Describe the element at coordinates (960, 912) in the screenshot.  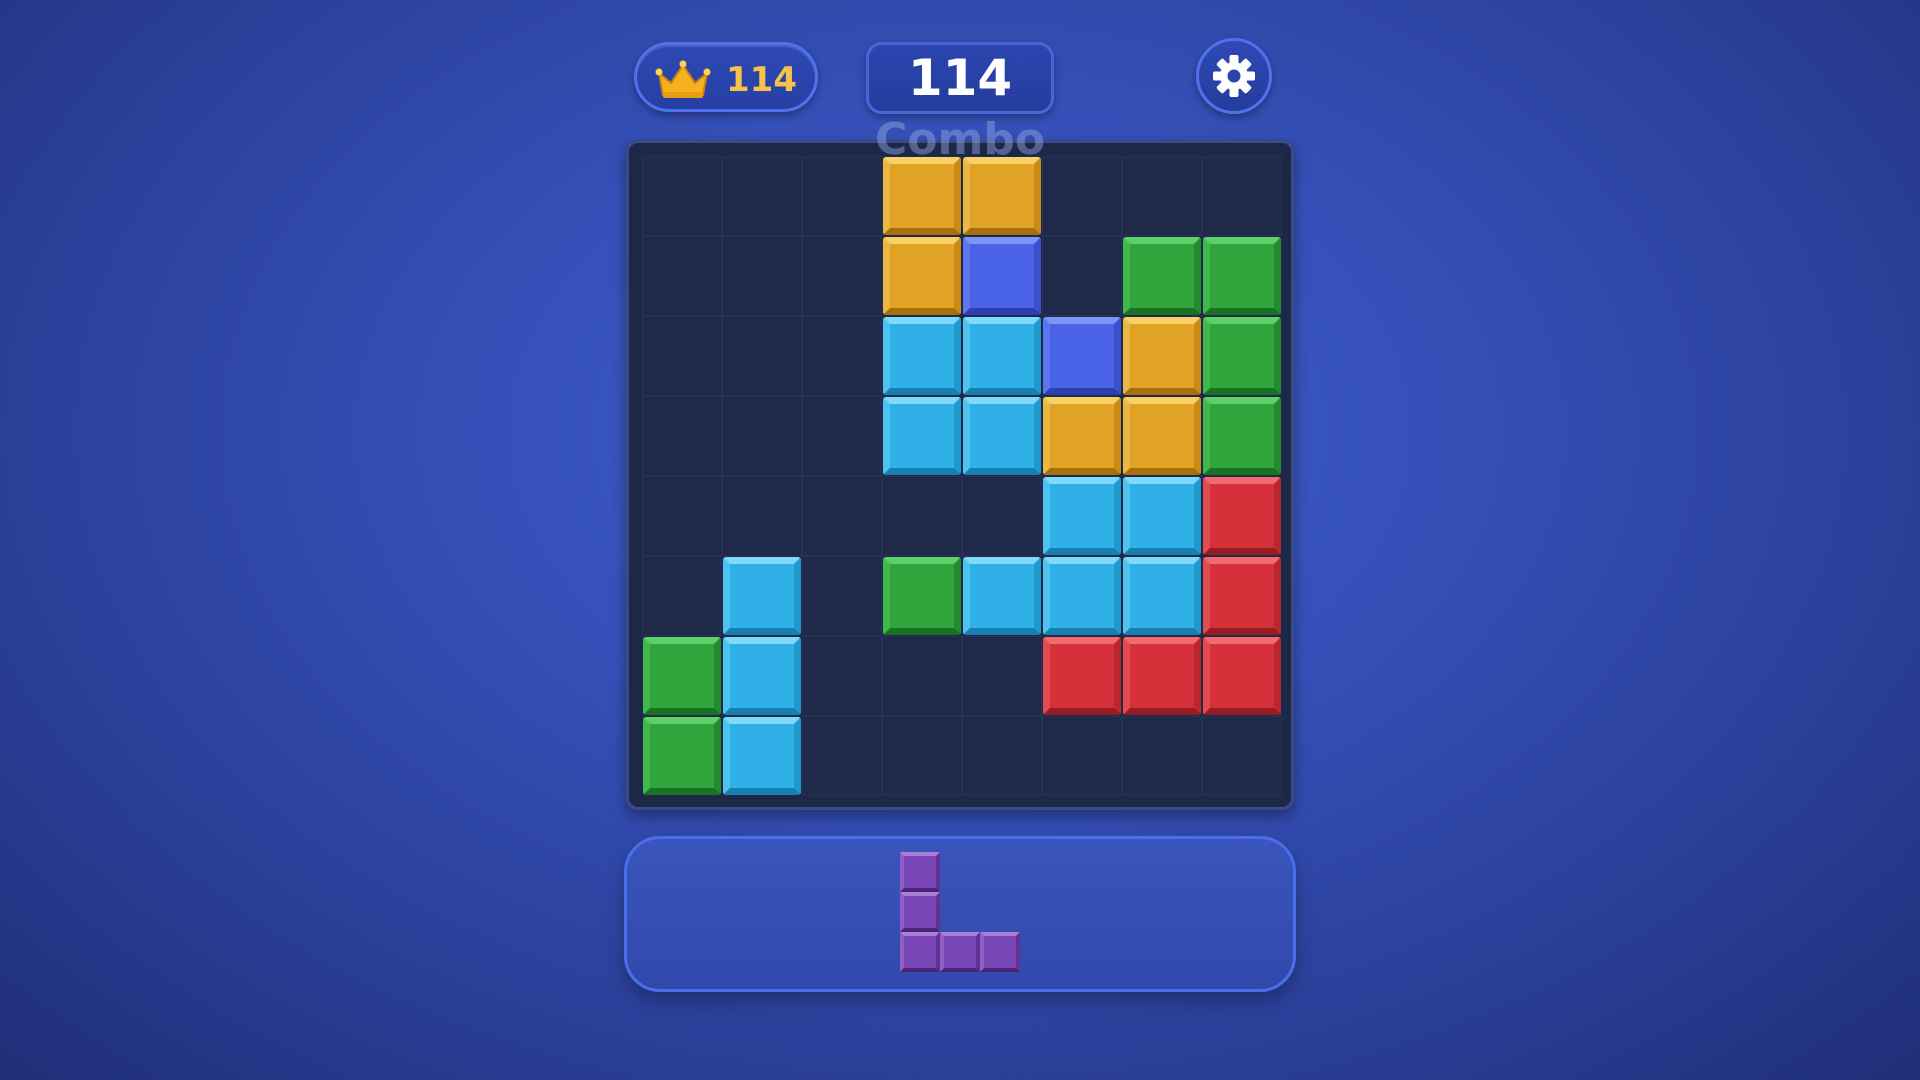
I see `tray-piece-l-shape` at that location.